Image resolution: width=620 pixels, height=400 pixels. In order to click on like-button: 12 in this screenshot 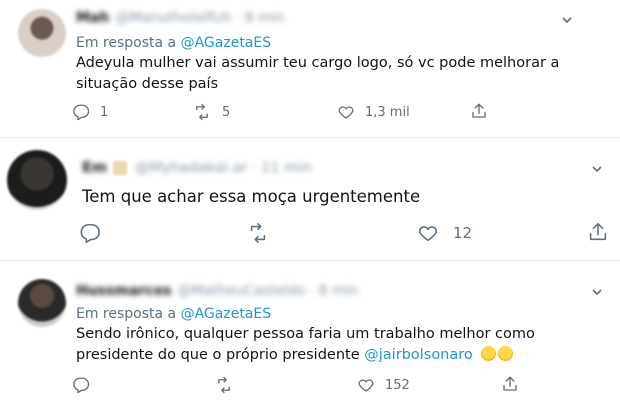, I will do `click(444, 233)`.